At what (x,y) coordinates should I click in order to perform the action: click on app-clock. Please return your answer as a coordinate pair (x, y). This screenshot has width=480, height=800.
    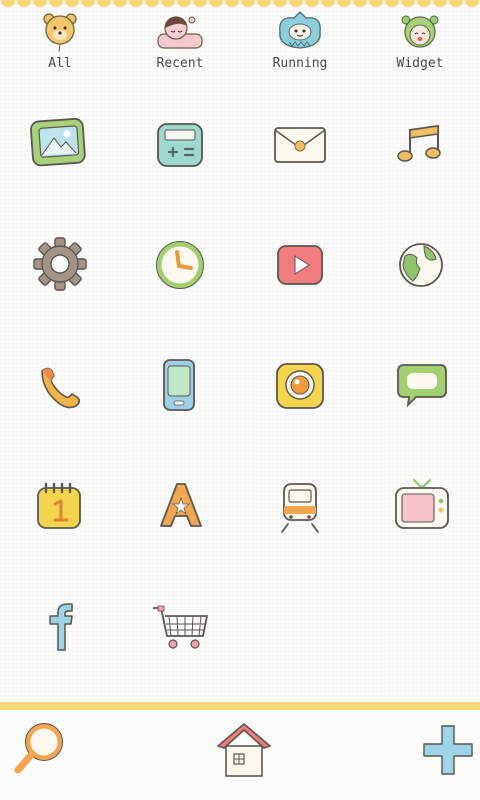
    Looking at the image, I should click on (181, 264).